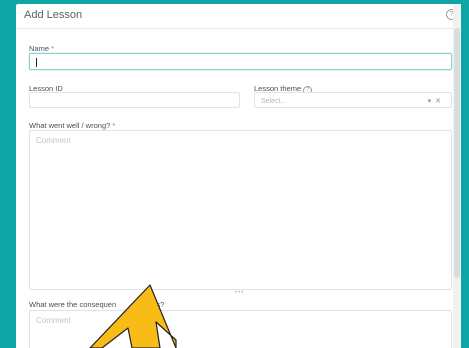  What do you see at coordinates (240, 61) in the screenshot?
I see `name-input` at bounding box center [240, 61].